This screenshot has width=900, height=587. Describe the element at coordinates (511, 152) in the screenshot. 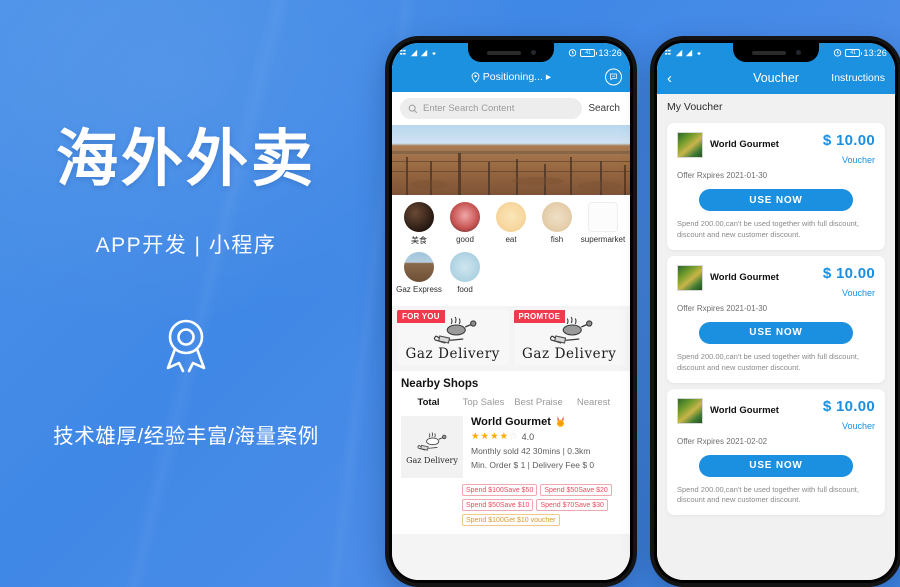

I see `horizon-line` at that location.